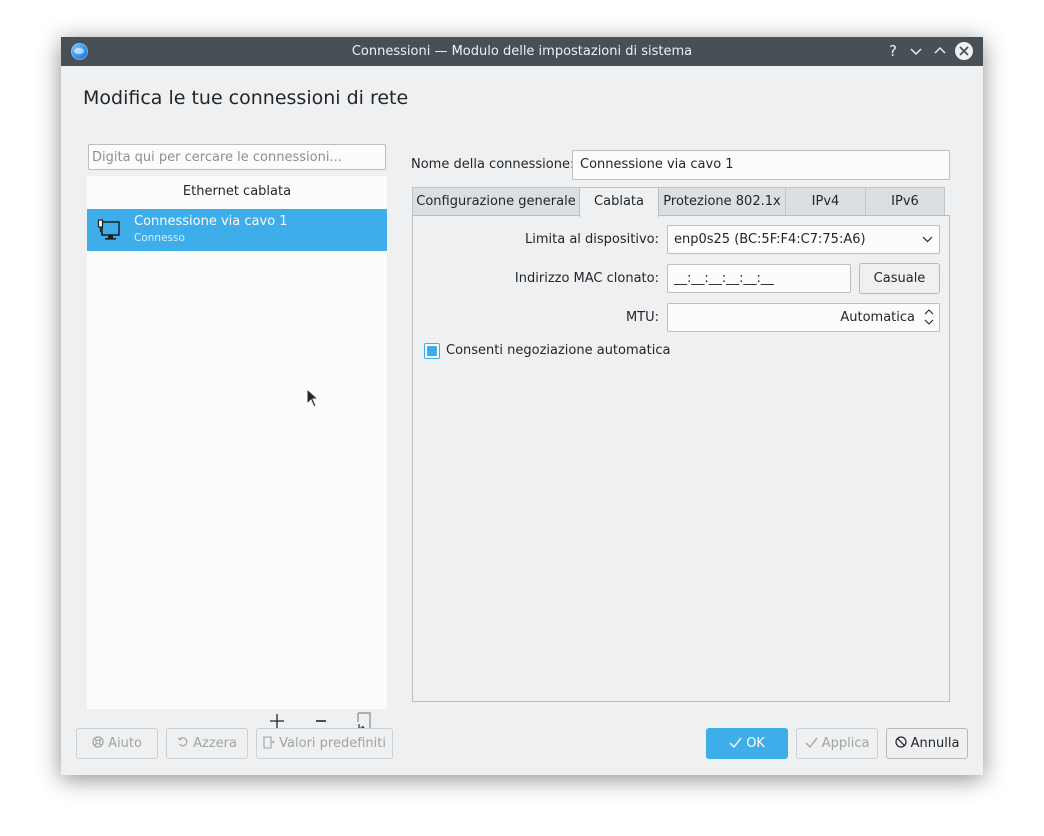 The image size is (1044, 836). I want to click on device-select-value: enp0s25 (BC:5F:F4:C7:75:A6), so click(770, 239).